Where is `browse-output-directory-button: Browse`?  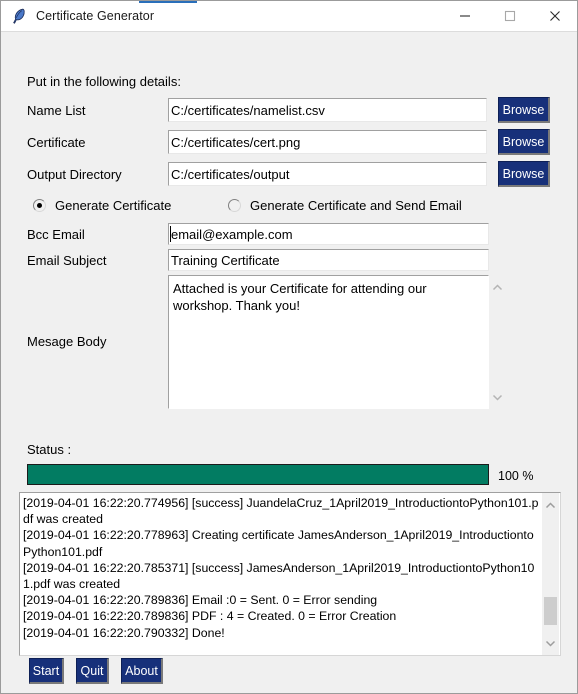 browse-output-directory-button: Browse is located at coordinates (524, 174).